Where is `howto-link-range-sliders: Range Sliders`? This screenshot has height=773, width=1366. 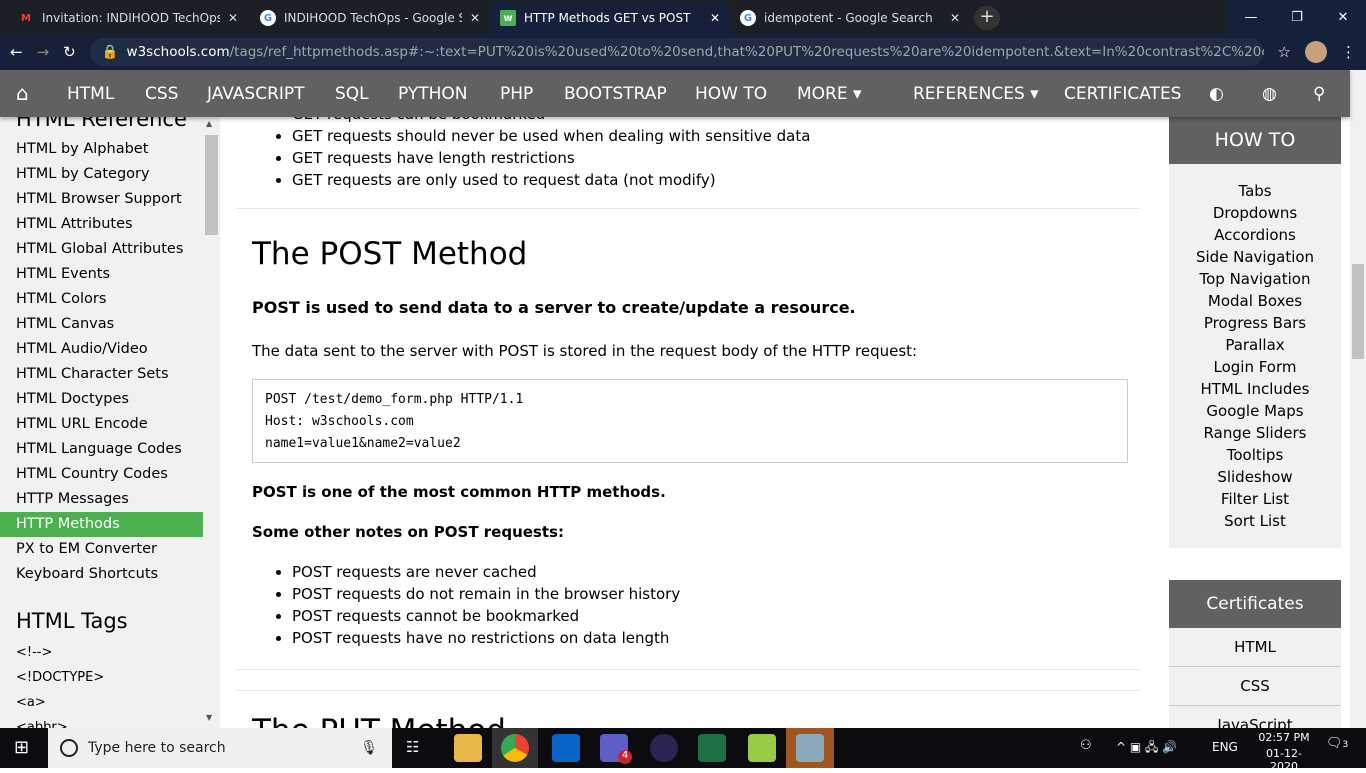 howto-link-range-sliders: Range Sliders is located at coordinates (1255, 433).